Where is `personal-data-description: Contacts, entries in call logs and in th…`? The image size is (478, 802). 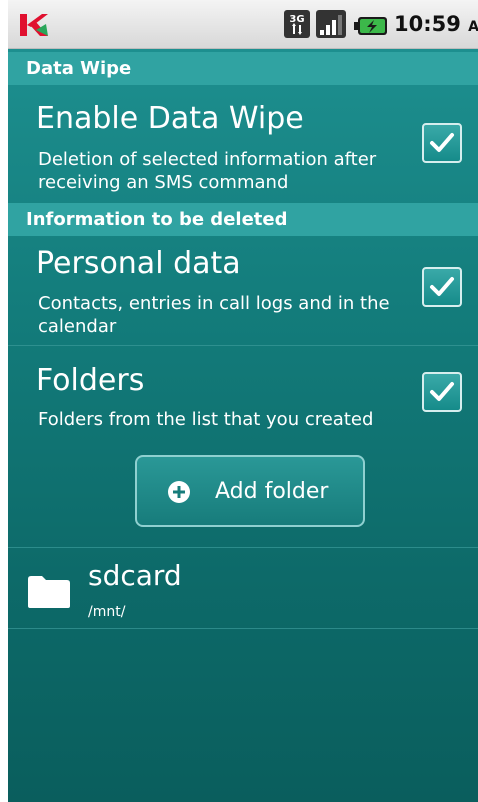 personal-data-description: Contacts, entries in call logs and in th… is located at coordinates (214, 315).